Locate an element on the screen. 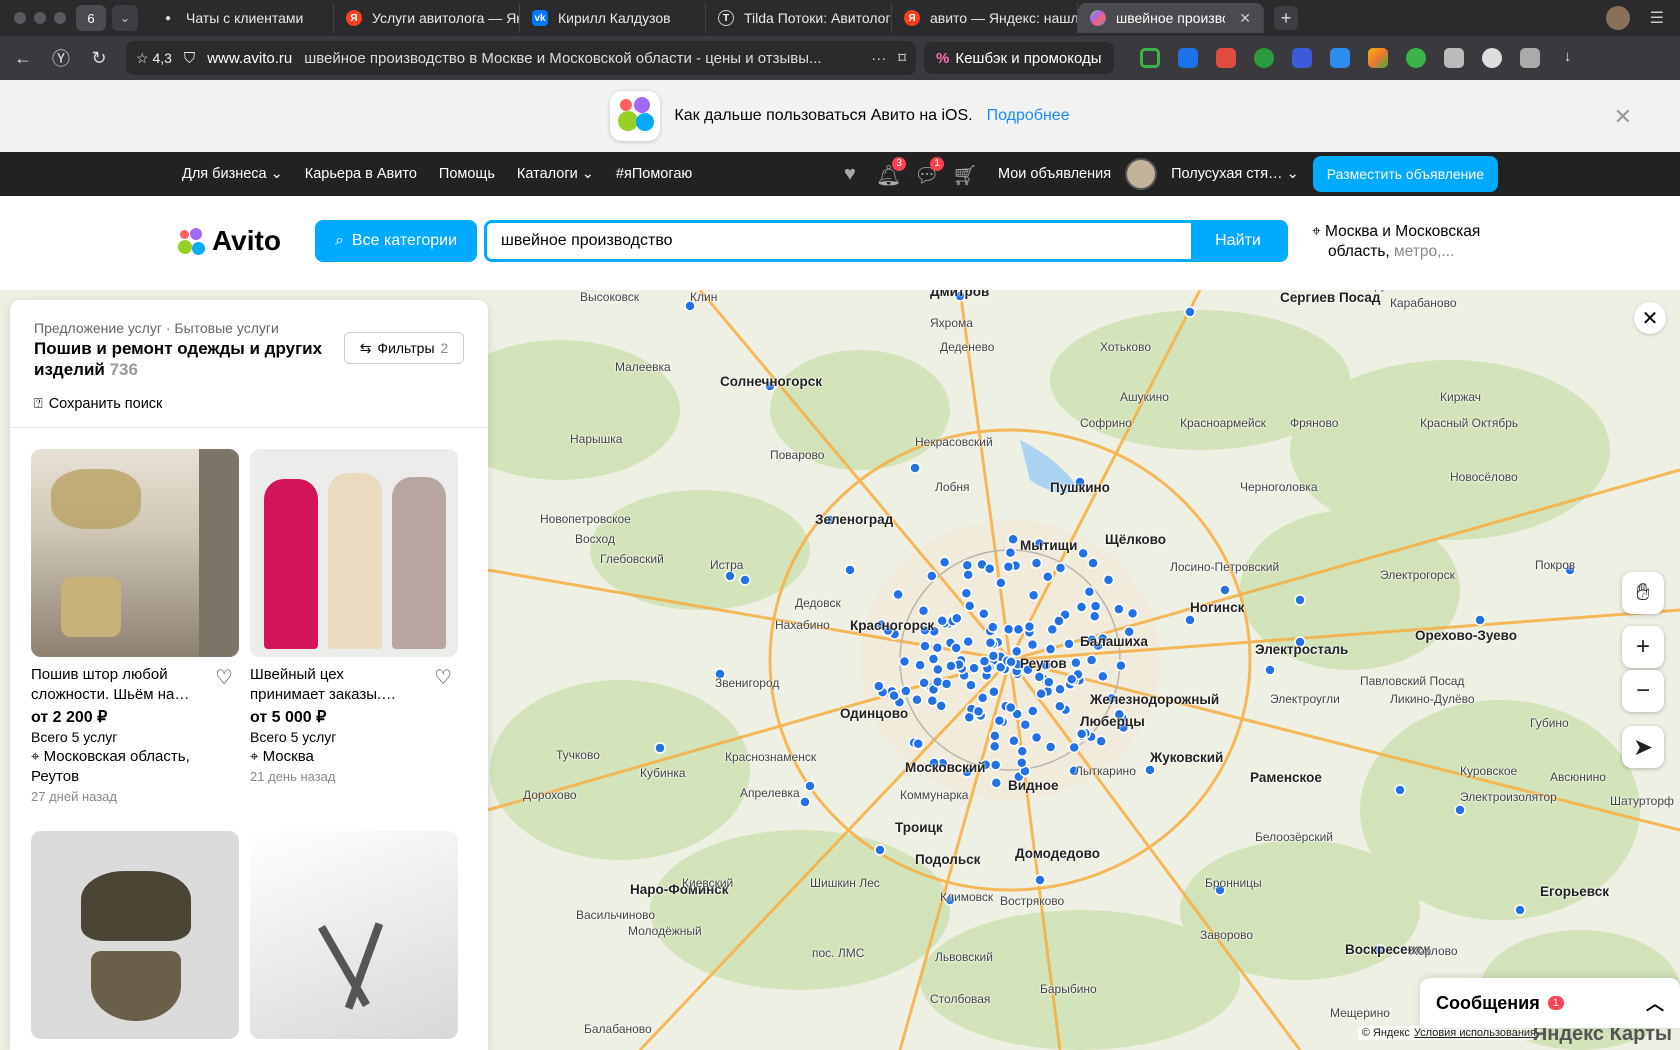 This screenshot has width=1680, height=1050. notifications-bell-icon: 🔔︎ 3 is located at coordinates (891, 172).